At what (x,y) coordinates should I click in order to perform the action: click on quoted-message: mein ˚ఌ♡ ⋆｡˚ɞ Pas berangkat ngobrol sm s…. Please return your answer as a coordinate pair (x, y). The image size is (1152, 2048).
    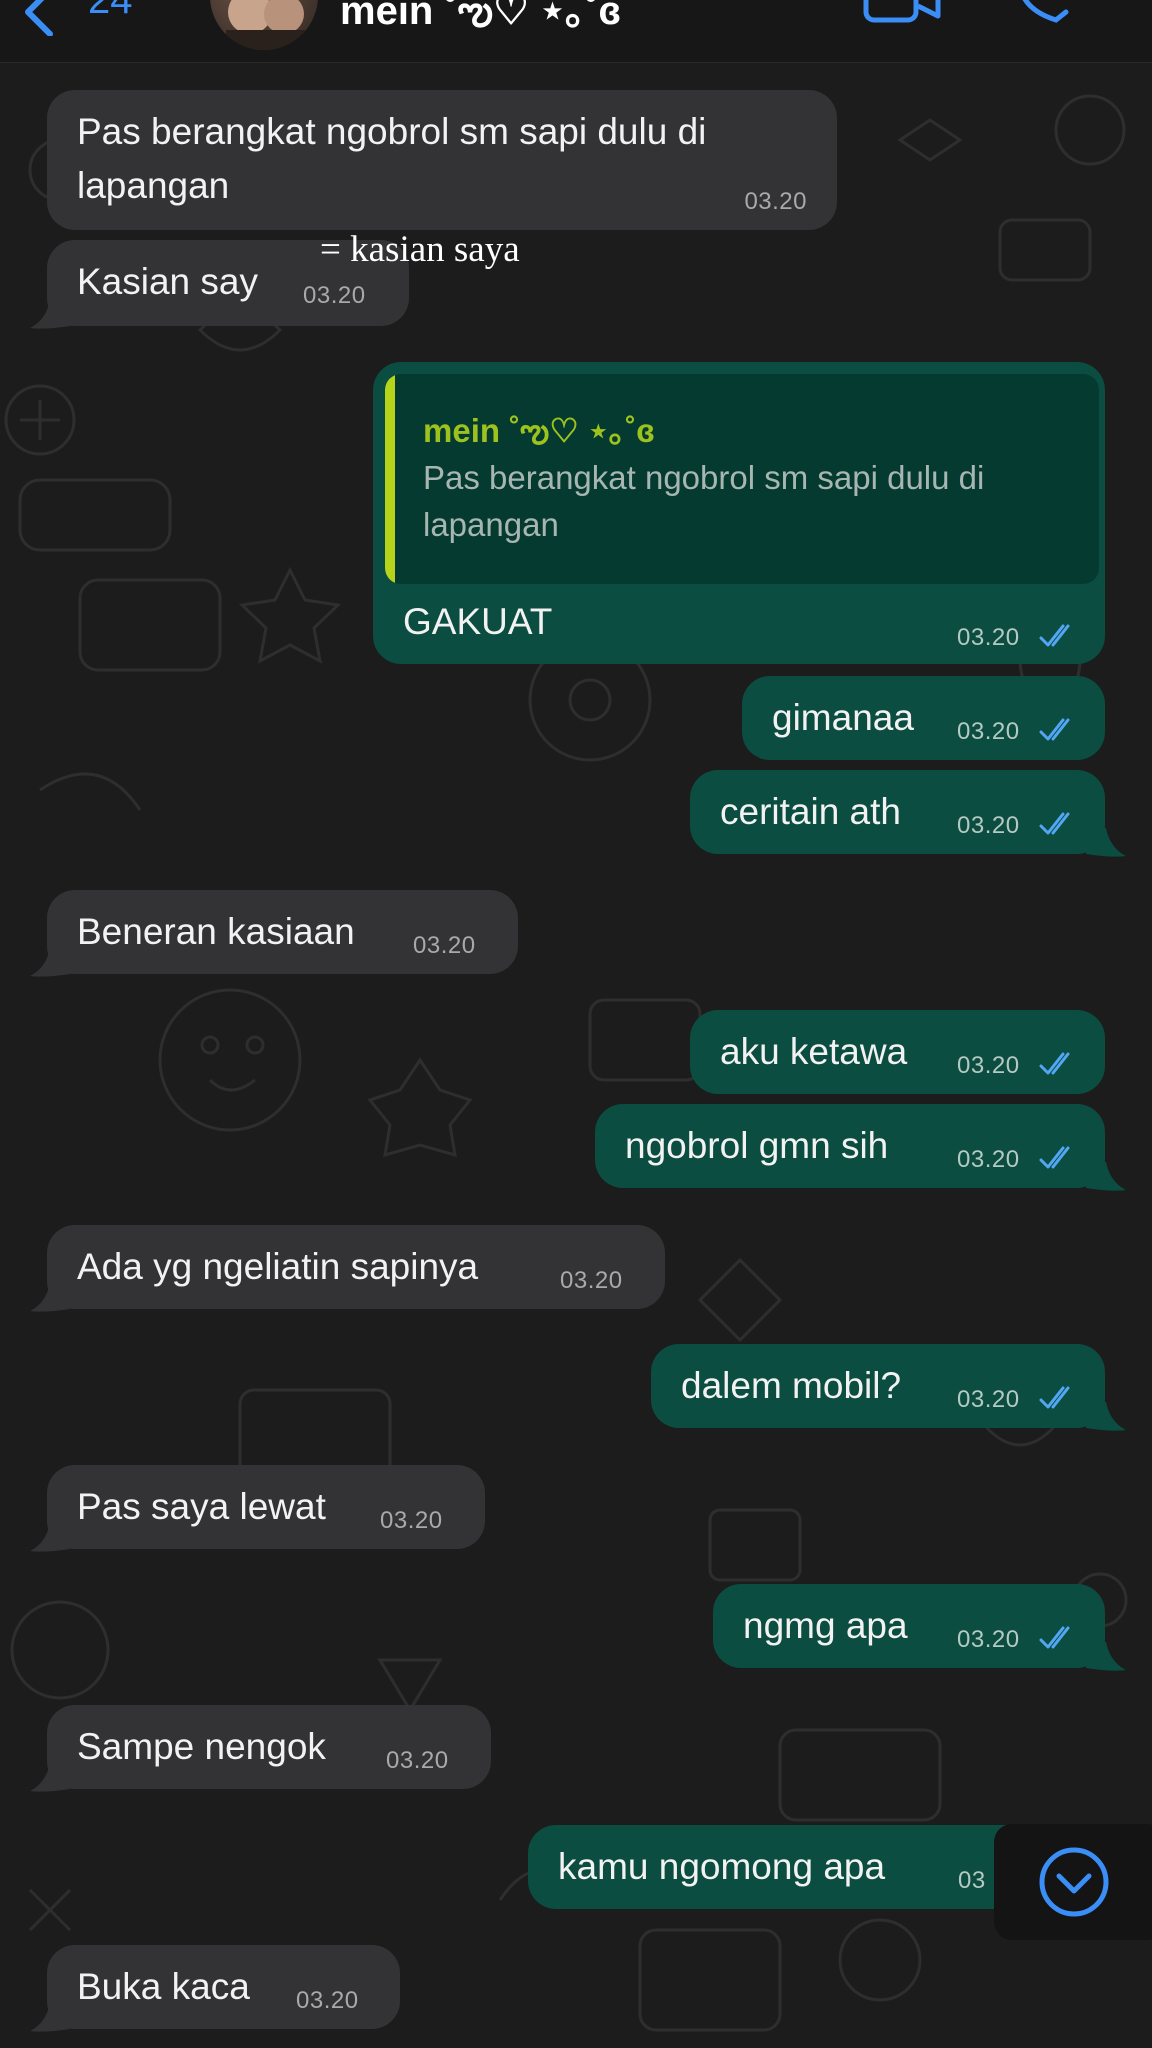
    Looking at the image, I should click on (742, 479).